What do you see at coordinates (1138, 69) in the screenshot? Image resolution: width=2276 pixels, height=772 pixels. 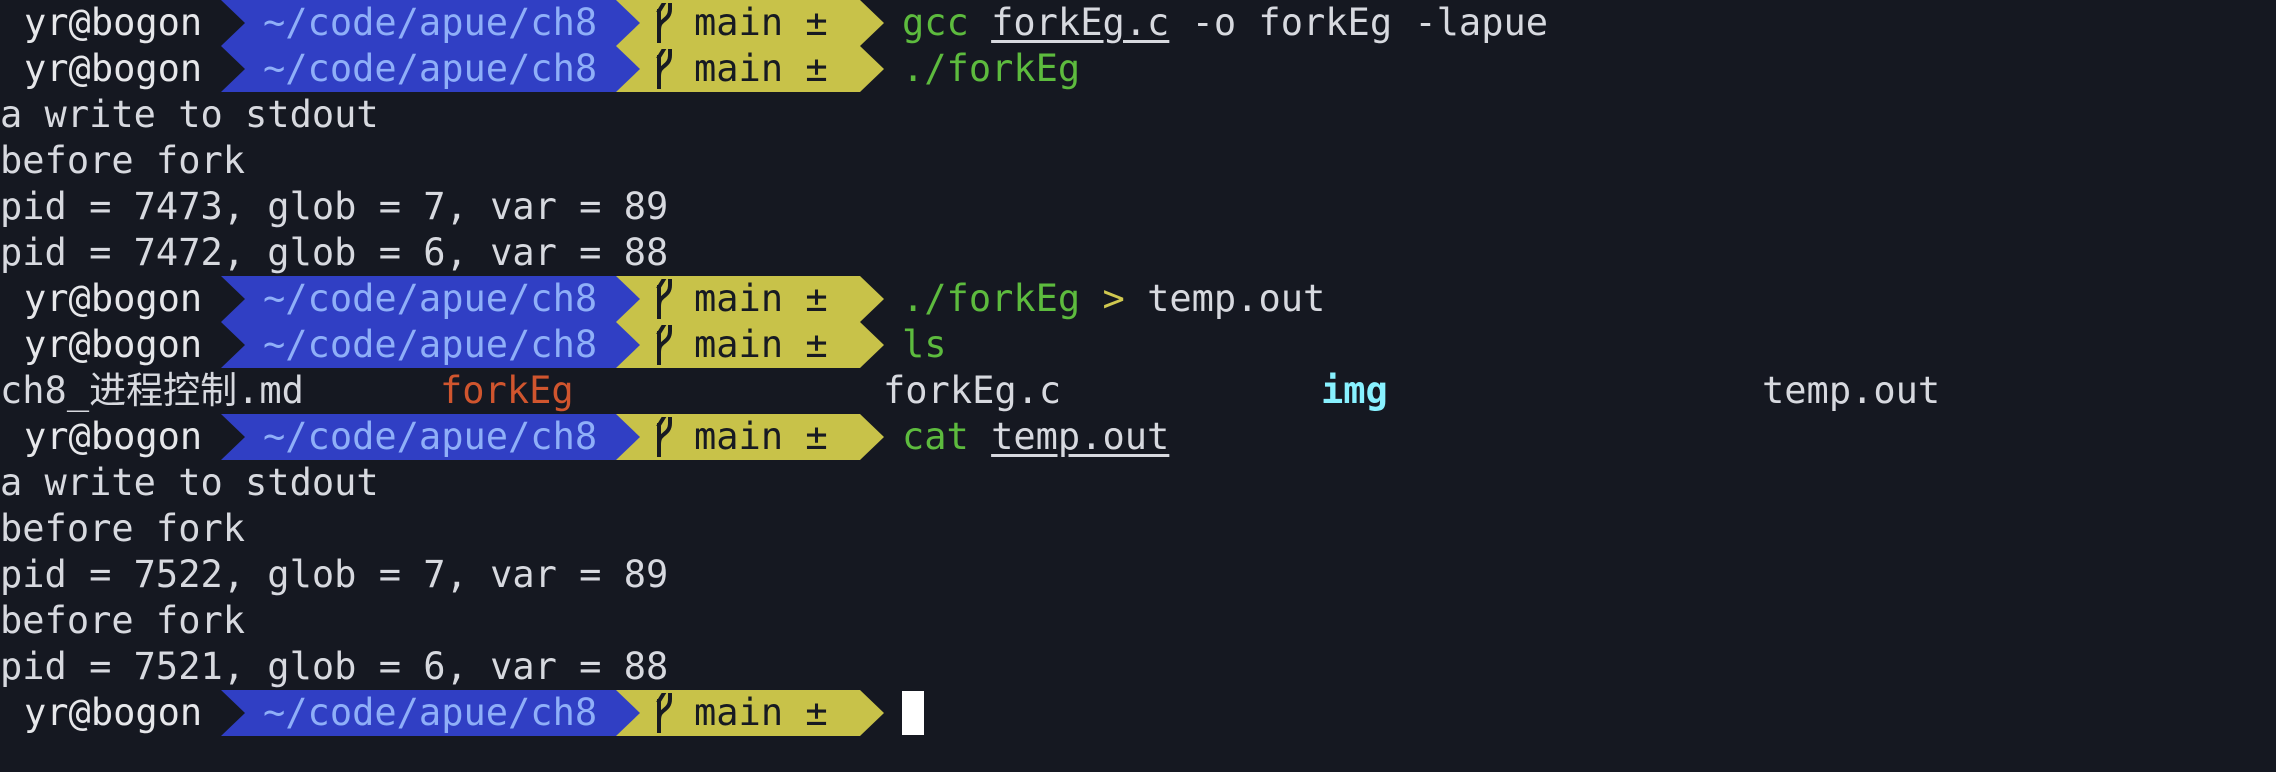 I see `prompt-line: yr@bogon ~/code/apue/ch8 main ± ./forkEg` at bounding box center [1138, 69].